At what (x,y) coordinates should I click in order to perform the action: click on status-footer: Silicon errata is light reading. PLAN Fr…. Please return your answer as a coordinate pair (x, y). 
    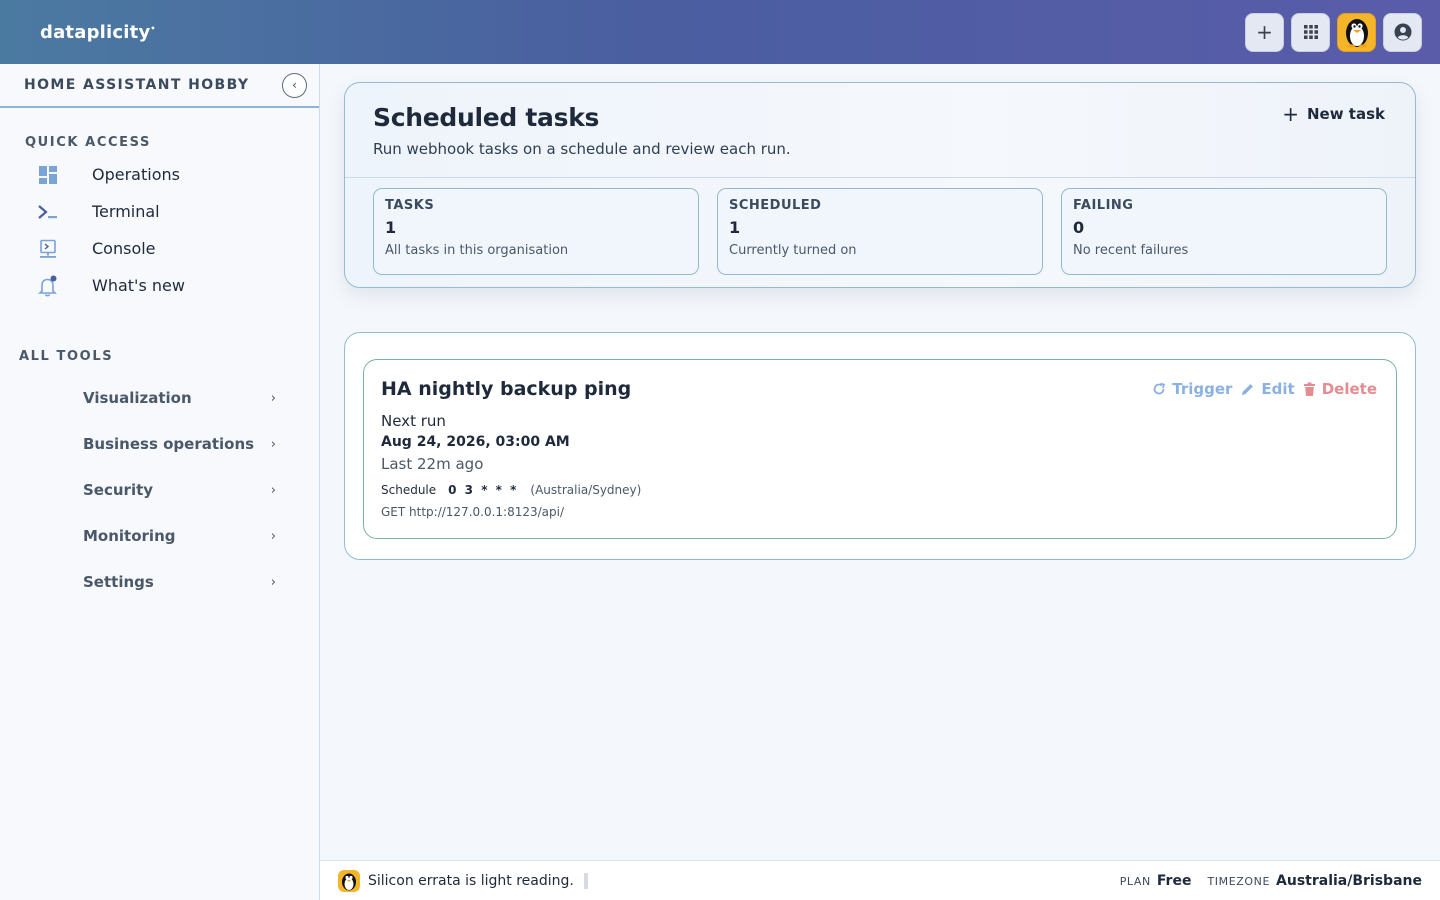
    Looking at the image, I should click on (880, 880).